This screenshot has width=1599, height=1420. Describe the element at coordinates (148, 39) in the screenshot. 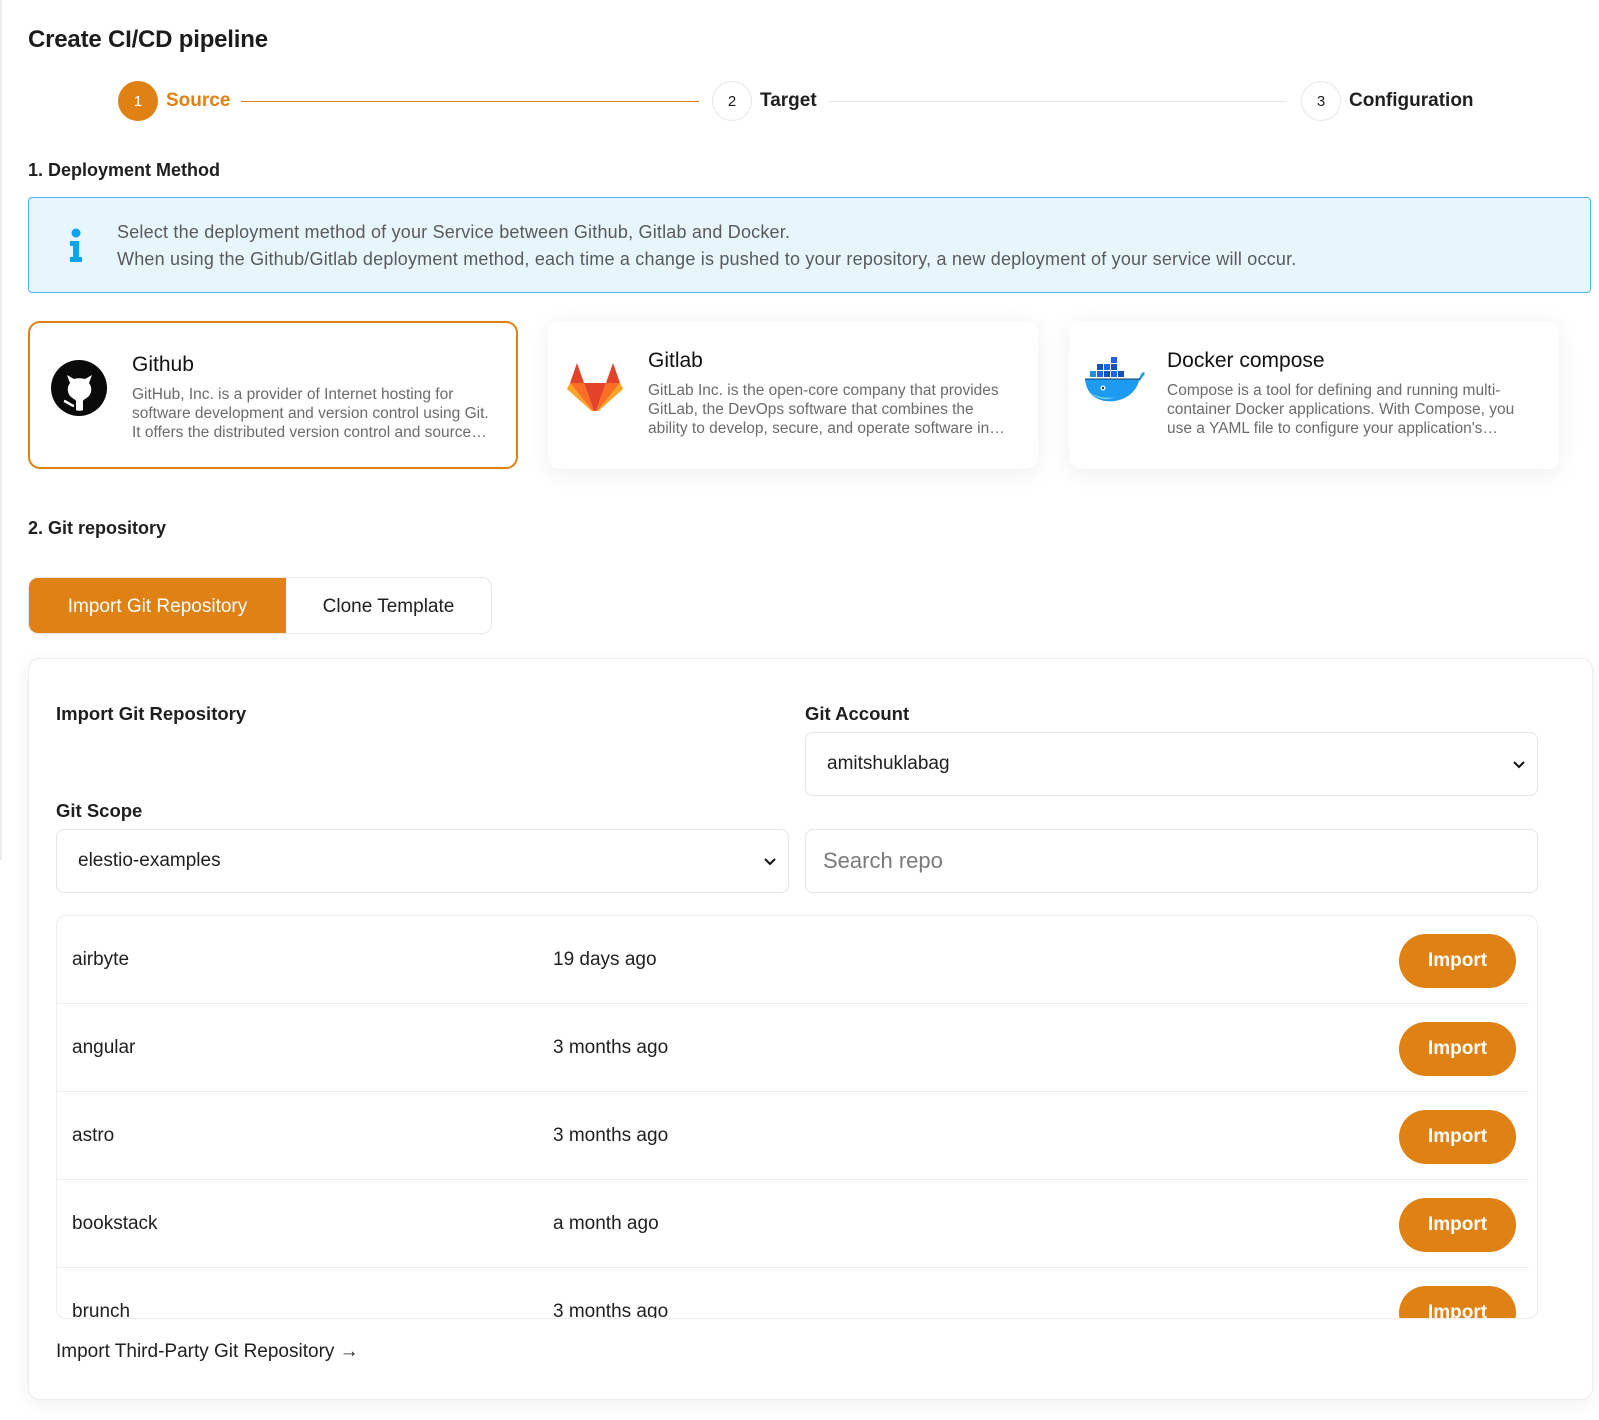

I see `page-title: Create CI/CD pipeline` at that location.